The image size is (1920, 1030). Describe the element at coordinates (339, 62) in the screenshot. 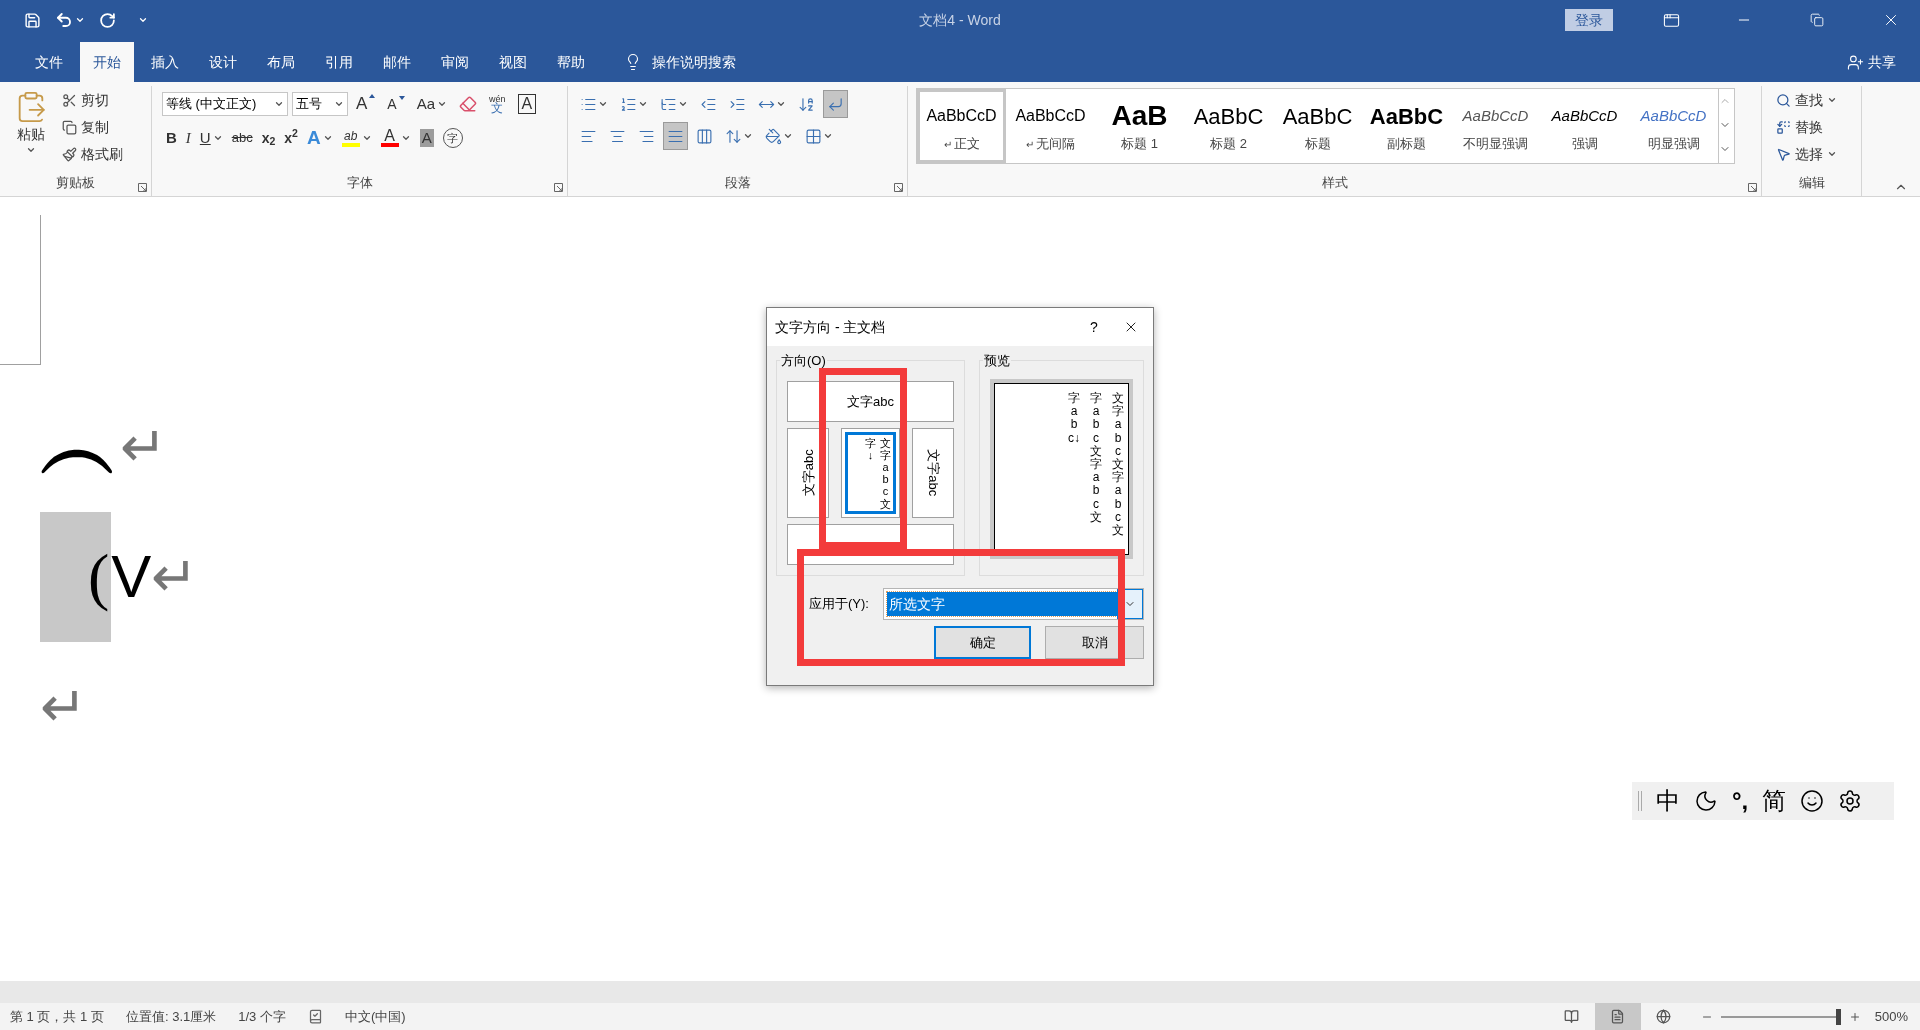

I see `menu-tab: 引用` at that location.